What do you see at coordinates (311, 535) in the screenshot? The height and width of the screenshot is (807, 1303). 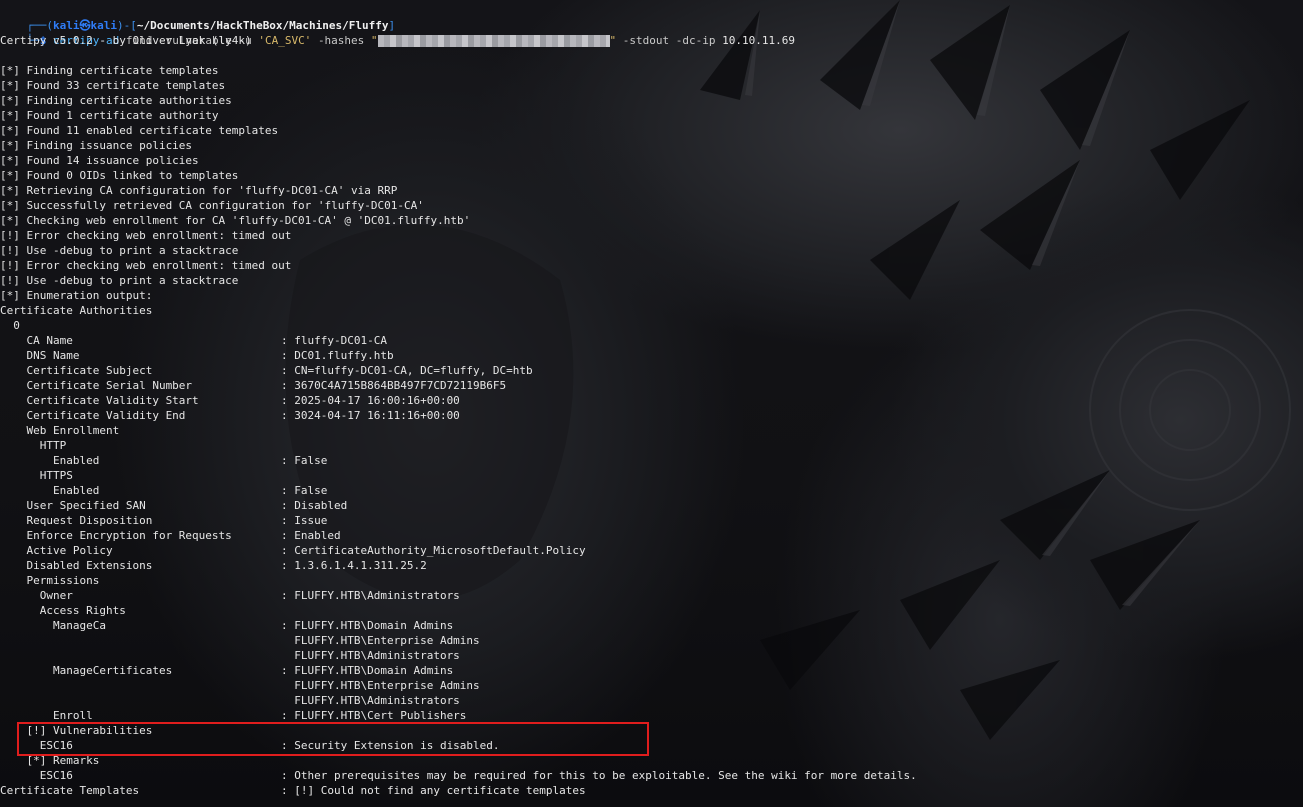 I see `kv-value: : Enabled` at bounding box center [311, 535].